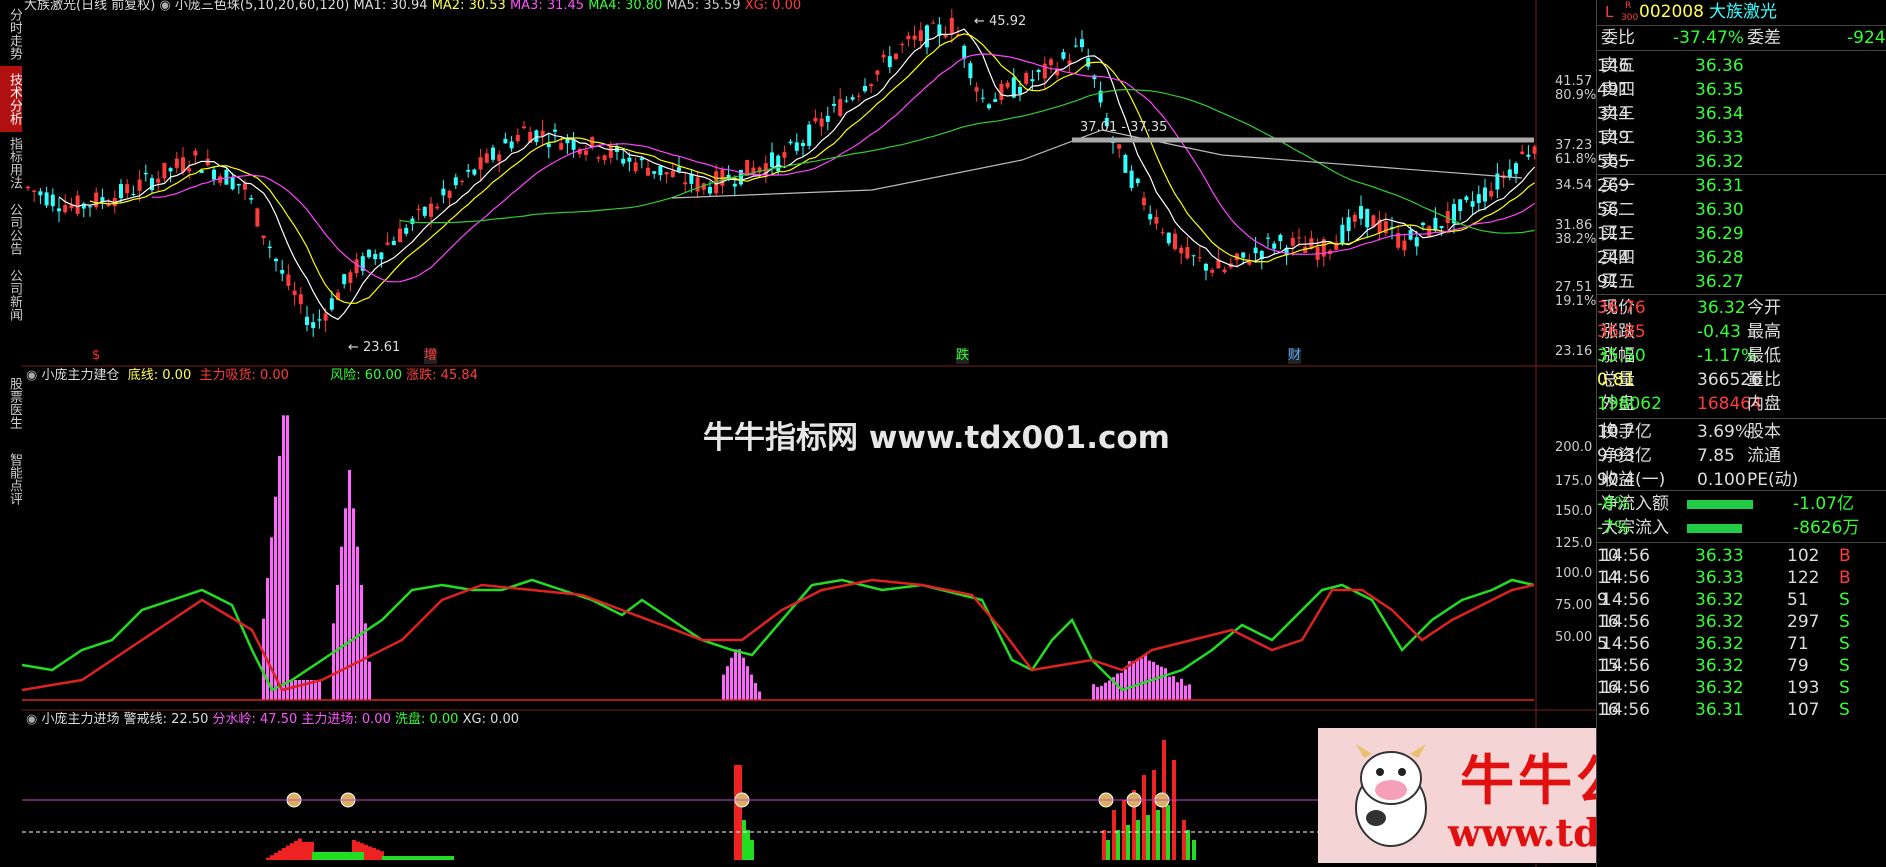  Describe the element at coordinates (382, 347) in the screenshot. I see `low-label: 23.61` at that location.